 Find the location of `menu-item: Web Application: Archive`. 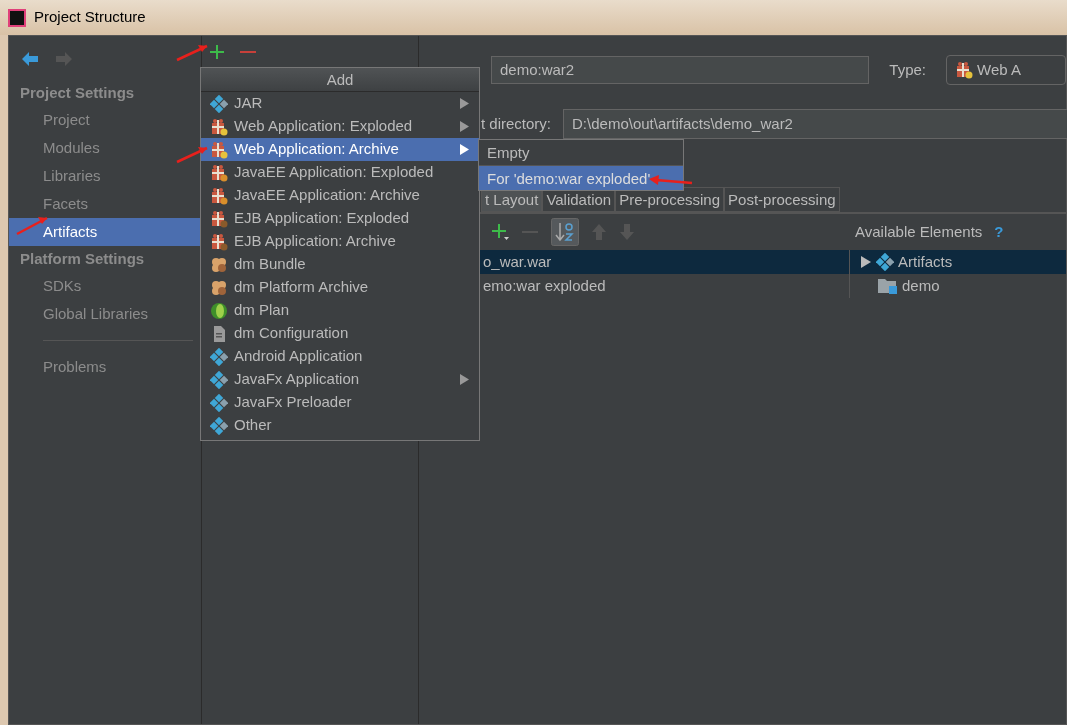

menu-item: Web Application: Archive is located at coordinates (340, 149).